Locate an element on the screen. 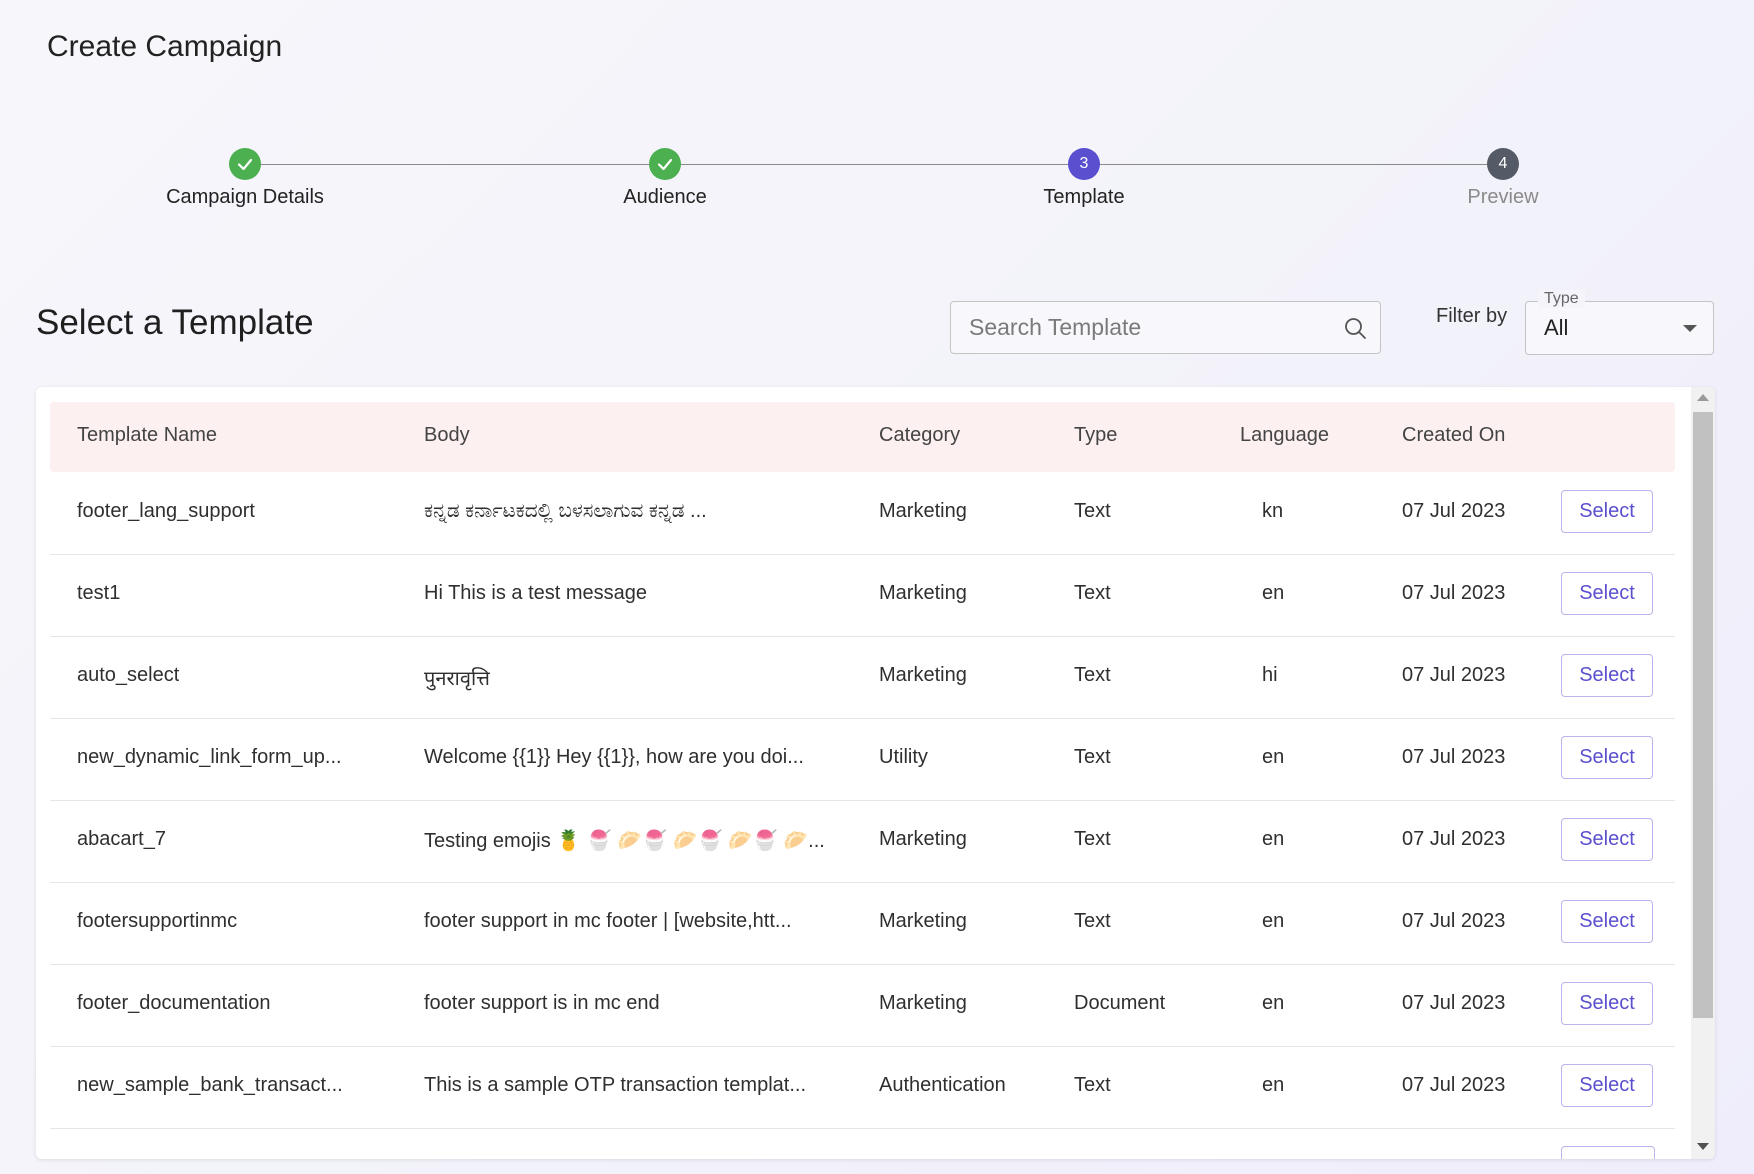  cell-template-name: footer_documentation is located at coordinates (174, 1003).